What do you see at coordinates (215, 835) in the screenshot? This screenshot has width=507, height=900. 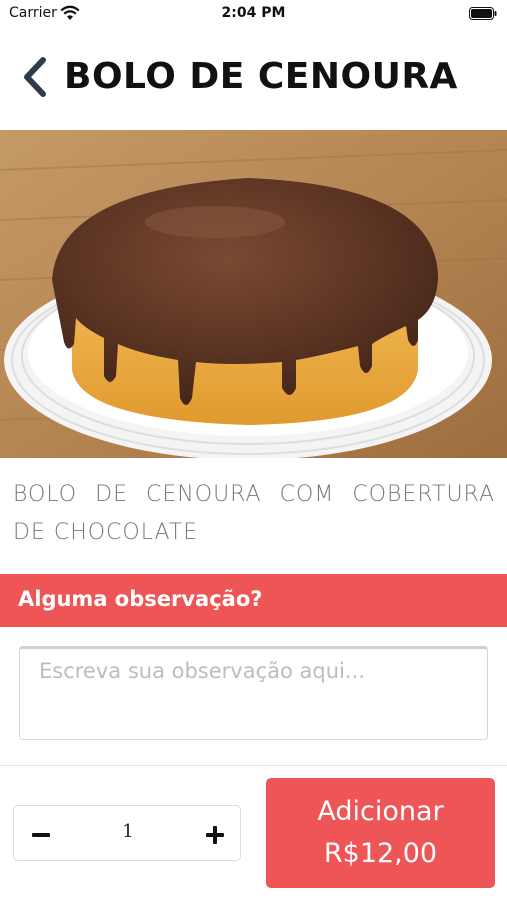 I see `plus-icon` at bounding box center [215, 835].